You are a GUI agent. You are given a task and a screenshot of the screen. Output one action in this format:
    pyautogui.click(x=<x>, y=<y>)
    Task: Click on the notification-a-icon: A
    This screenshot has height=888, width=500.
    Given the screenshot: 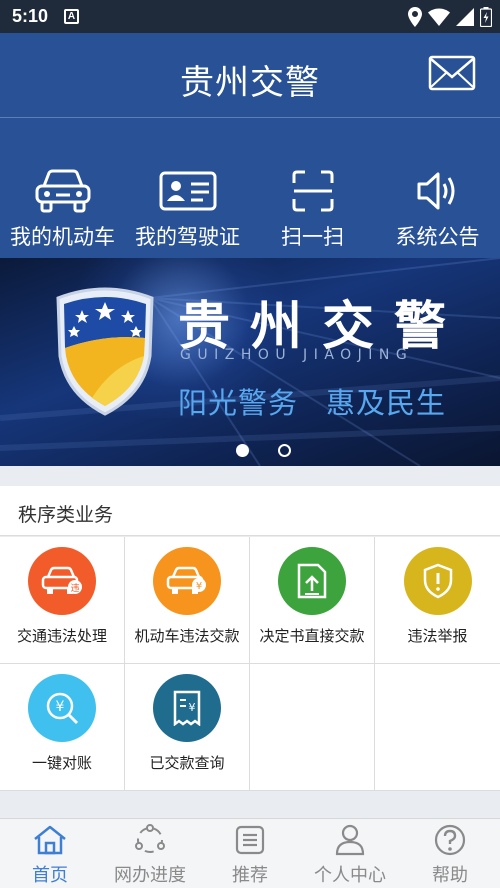 What is the action you would take?
    pyautogui.click(x=71, y=16)
    